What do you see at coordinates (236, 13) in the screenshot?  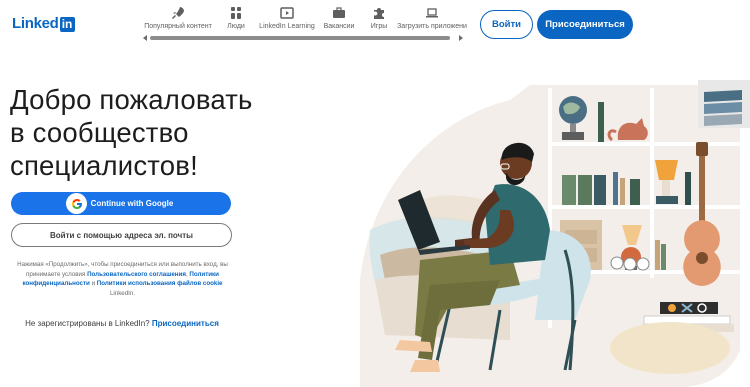 I see `people-icon` at bounding box center [236, 13].